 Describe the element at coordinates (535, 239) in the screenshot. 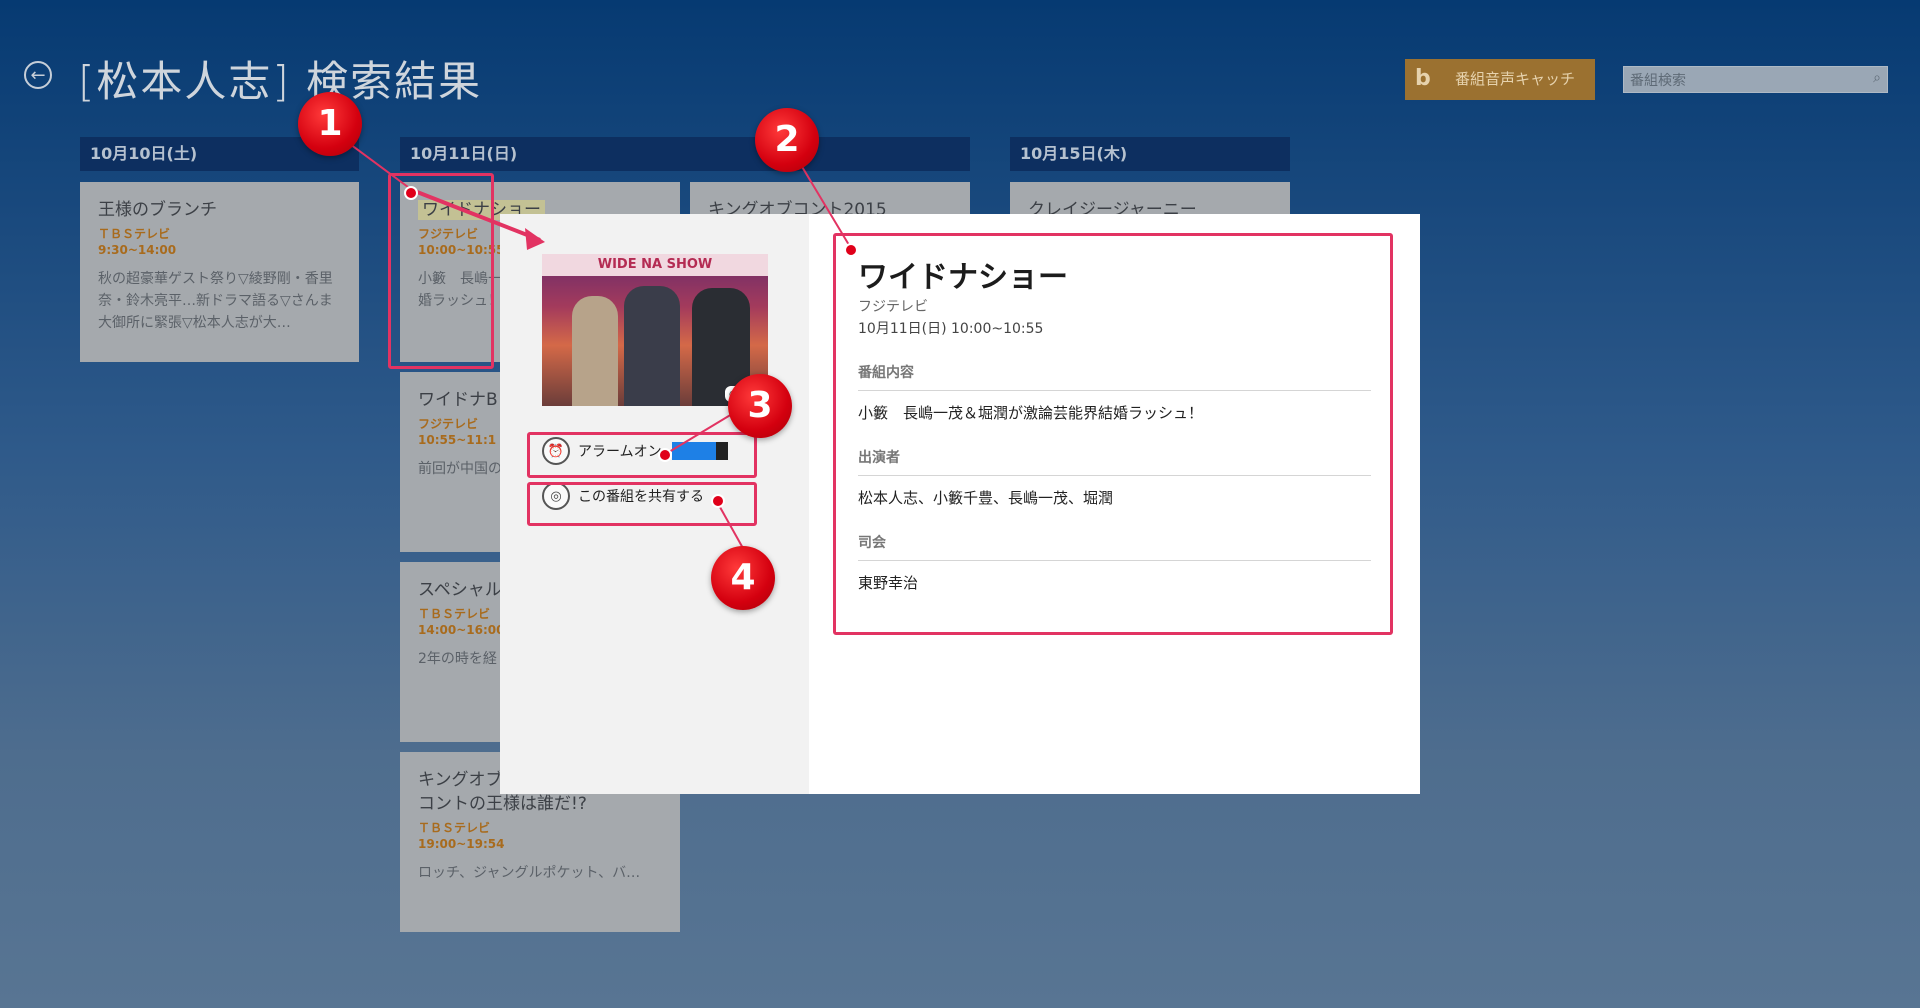

I see `arrow-head` at that location.